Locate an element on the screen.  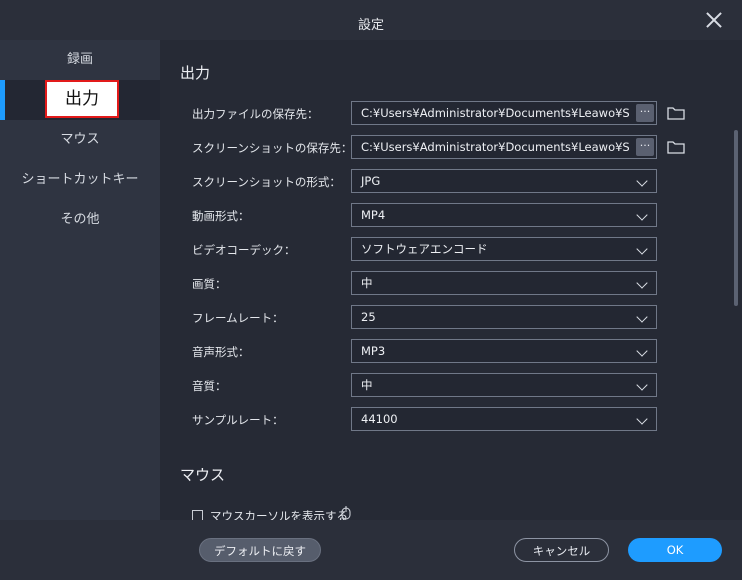
ok-button: OK is located at coordinates (675, 550).